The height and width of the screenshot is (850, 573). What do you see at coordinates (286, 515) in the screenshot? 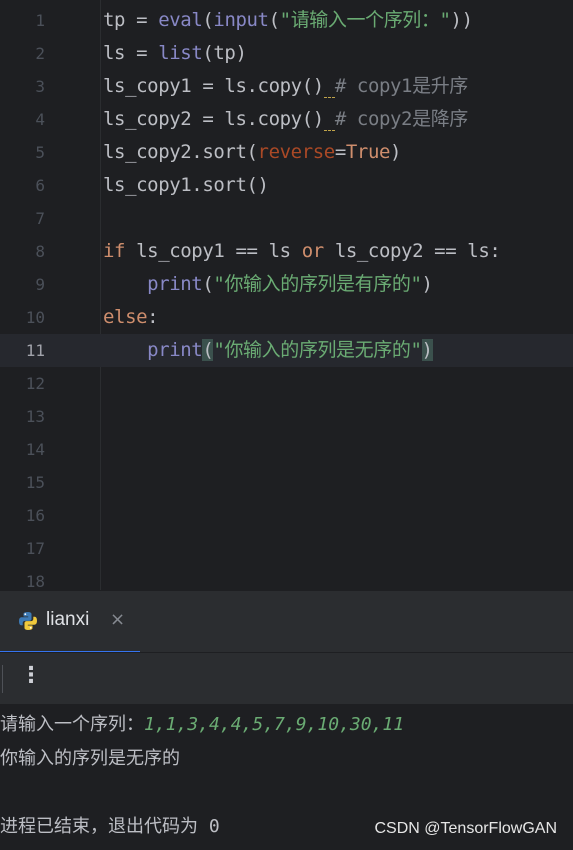
I see `code-line-16: 16` at bounding box center [286, 515].